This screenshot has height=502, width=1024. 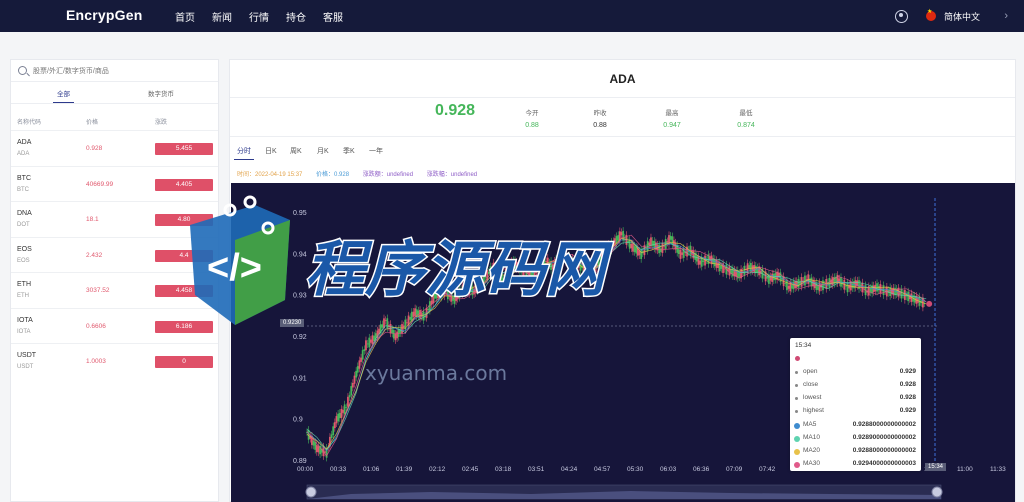 I want to click on market-row-btc: BTC BTC 40669.99 4.405, so click(x=114, y=183).